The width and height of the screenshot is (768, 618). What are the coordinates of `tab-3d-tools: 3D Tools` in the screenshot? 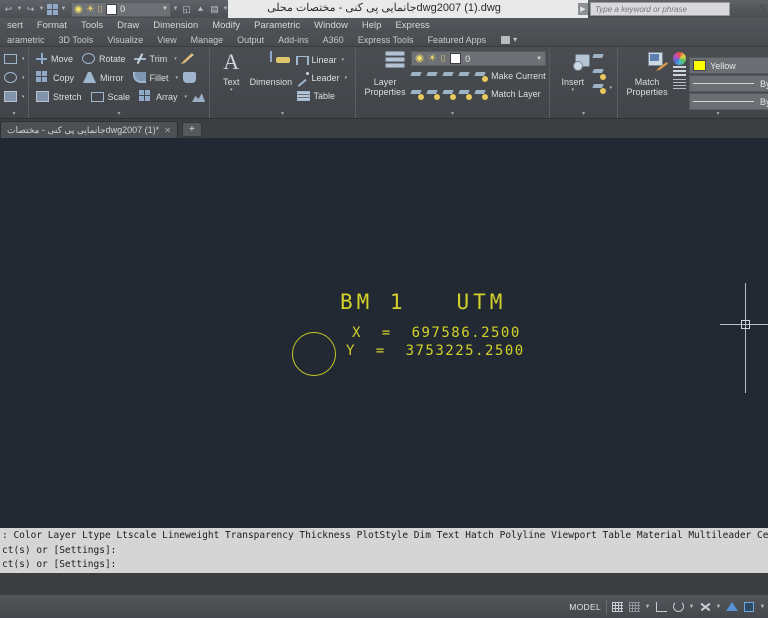 It's located at (76, 40).